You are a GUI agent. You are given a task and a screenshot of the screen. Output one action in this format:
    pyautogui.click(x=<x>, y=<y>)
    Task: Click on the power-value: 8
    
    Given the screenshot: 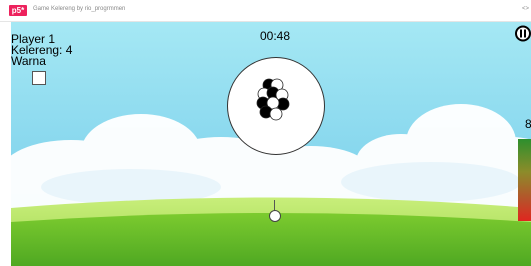 What is the action you would take?
    pyautogui.click(x=528, y=124)
    